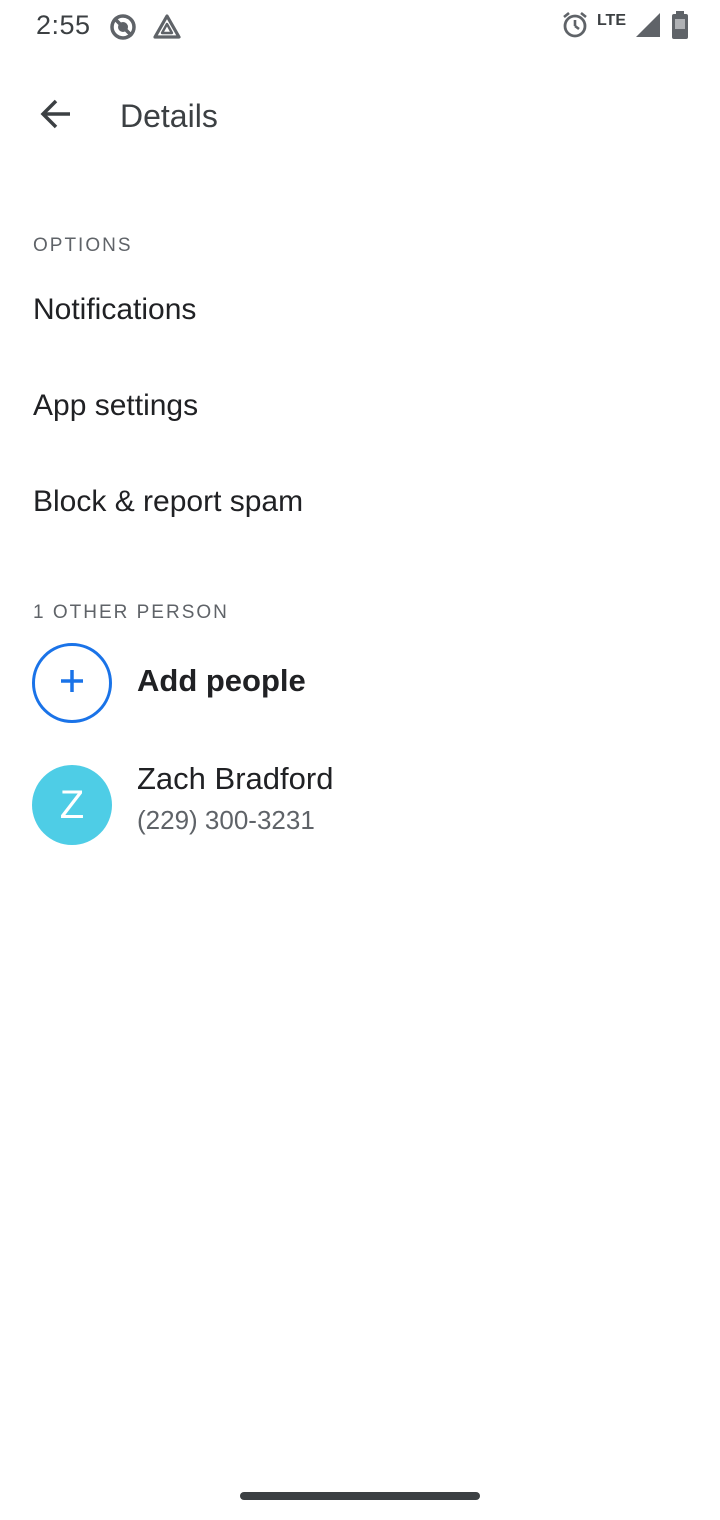  Describe the element at coordinates (360, 310) in the screenshot. I see `notifications-option: Notifications` at that location.